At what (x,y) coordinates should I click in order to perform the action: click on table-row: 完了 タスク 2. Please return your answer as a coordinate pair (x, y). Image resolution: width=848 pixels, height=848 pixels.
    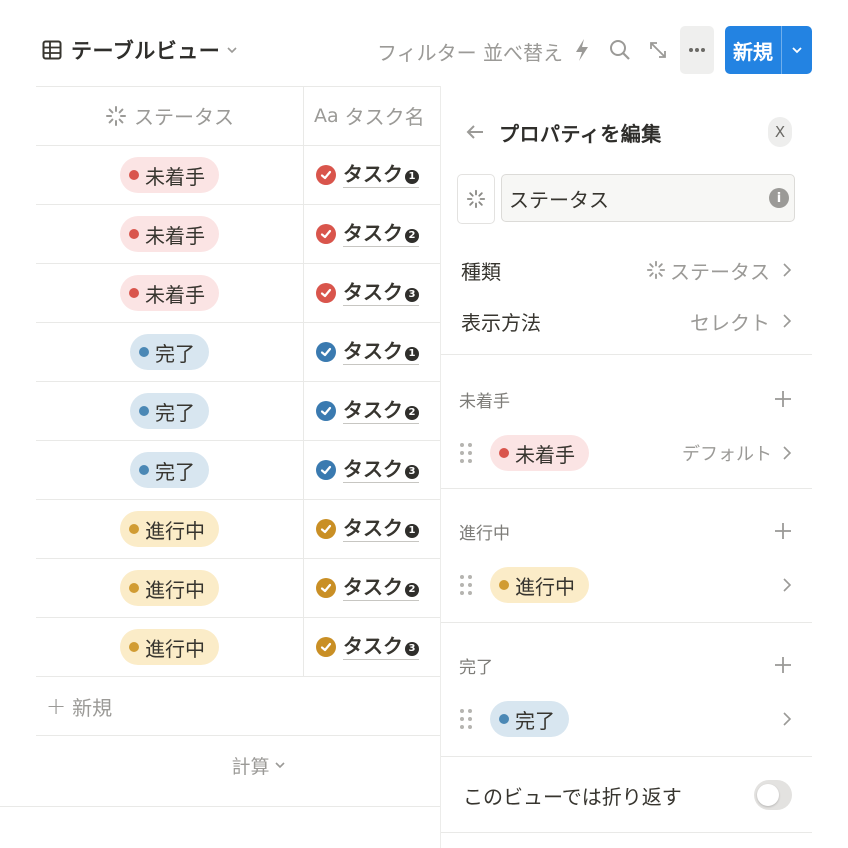
    Looking at the image, I should click on (238, 411).